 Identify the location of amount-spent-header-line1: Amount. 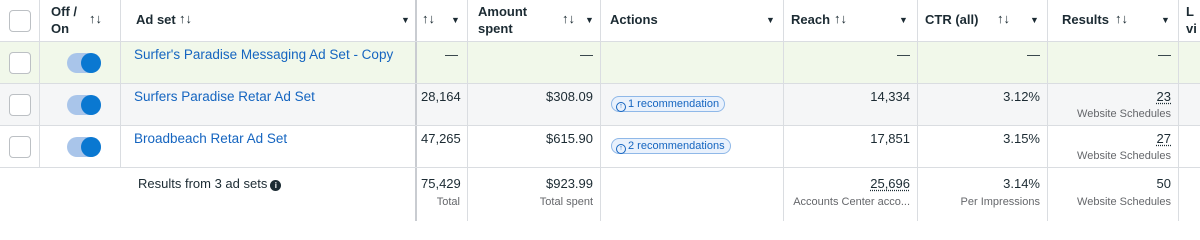
(503, 11).